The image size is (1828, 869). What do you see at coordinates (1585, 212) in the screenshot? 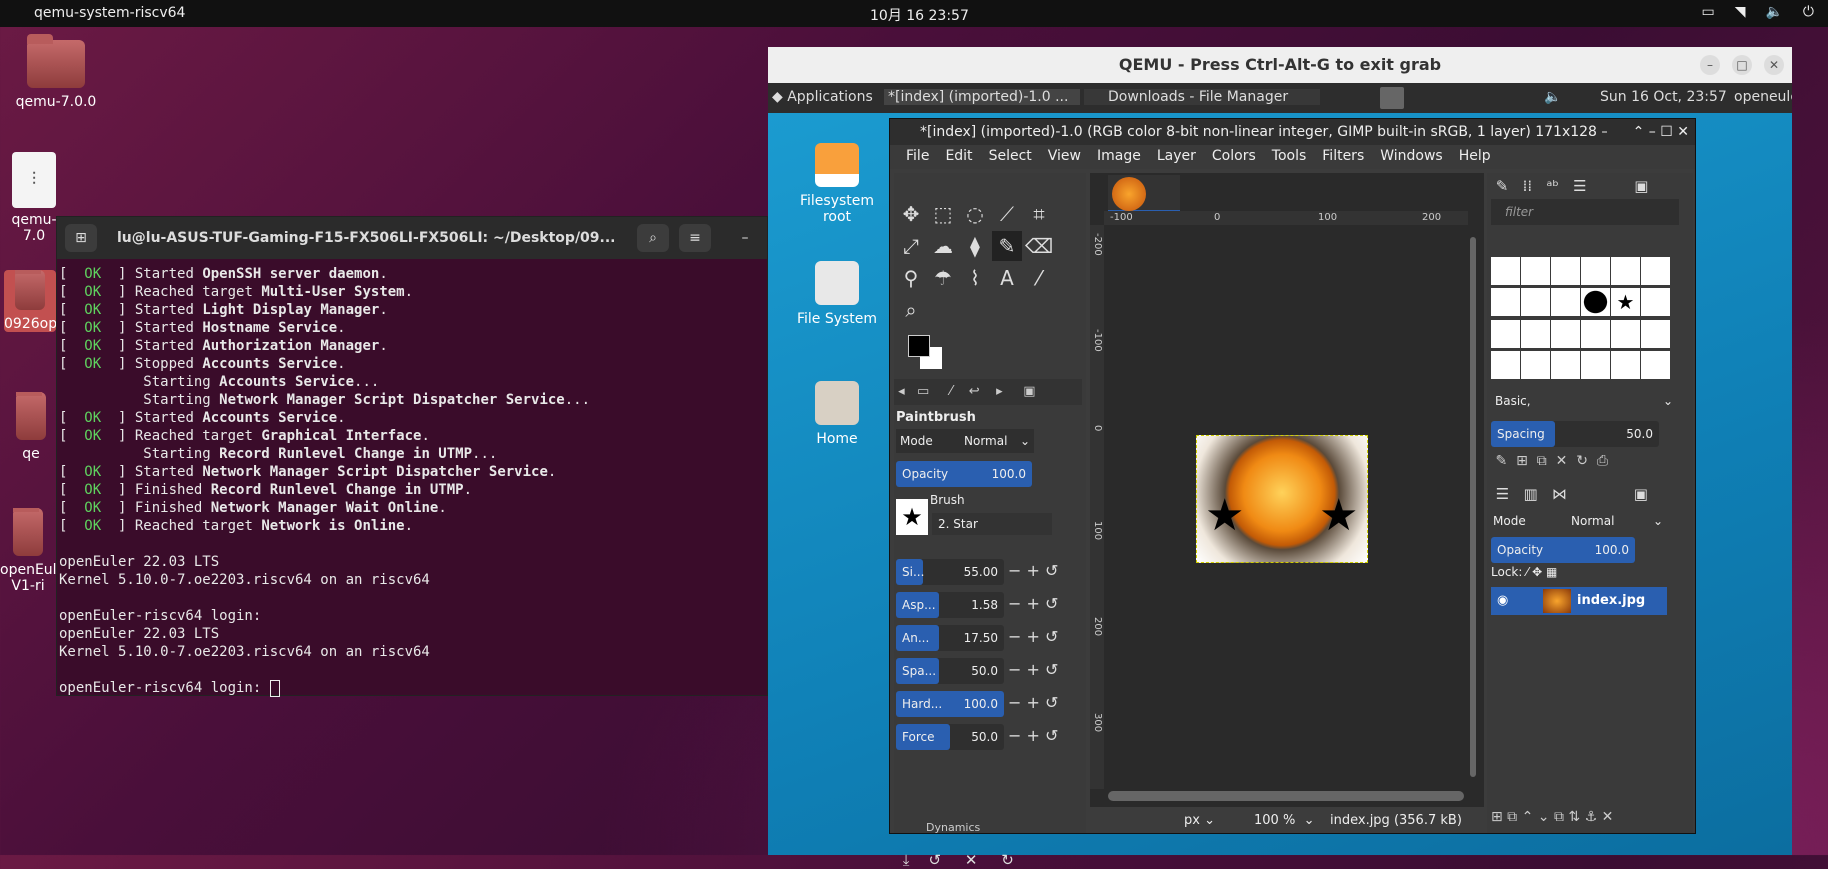
I see `brush-filter-input: filter` at bounding box center [1585, 212].